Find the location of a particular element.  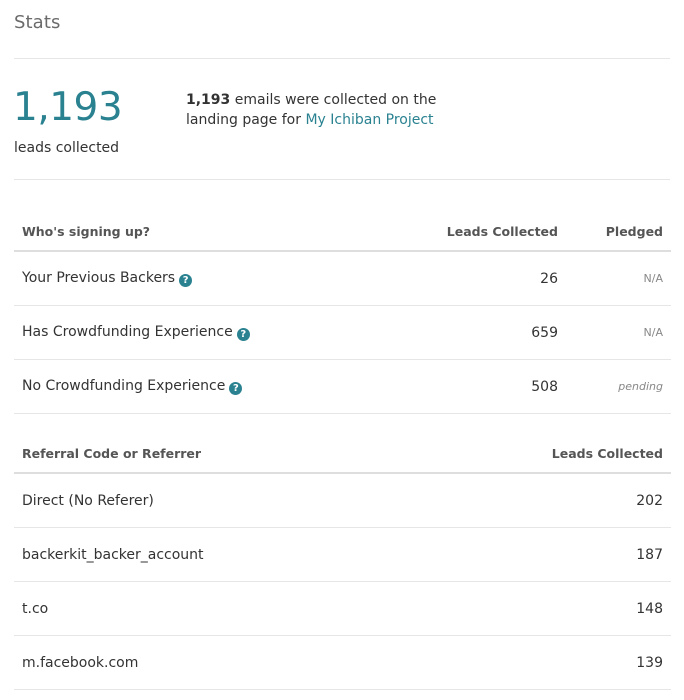

header-whos-signing-up: Who's signing up? is located at coordinates (204, 232).